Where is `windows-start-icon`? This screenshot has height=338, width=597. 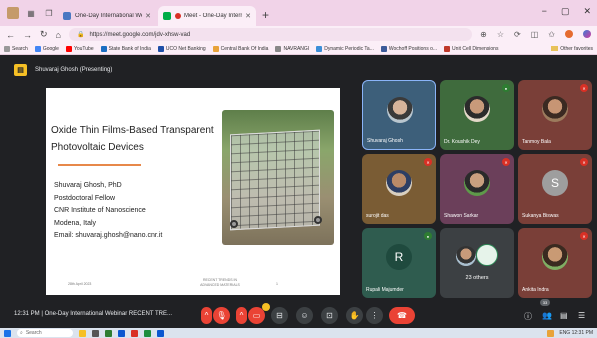 windows-start-icon is located at coordinates (7, 333).